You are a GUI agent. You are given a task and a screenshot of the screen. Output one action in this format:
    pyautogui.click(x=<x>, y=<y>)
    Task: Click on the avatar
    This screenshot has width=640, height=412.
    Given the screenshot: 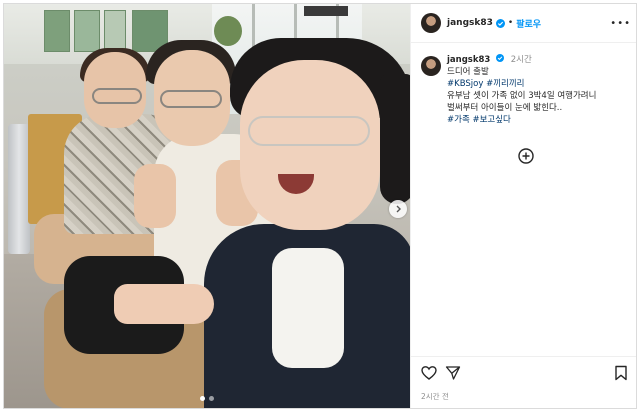 What is the action you would take?
    pyautogui.click(x=431, y=23)
    